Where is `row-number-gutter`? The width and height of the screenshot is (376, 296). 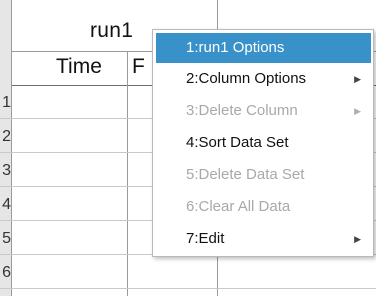
row-number-gutter is located at coordinates (6, 148).